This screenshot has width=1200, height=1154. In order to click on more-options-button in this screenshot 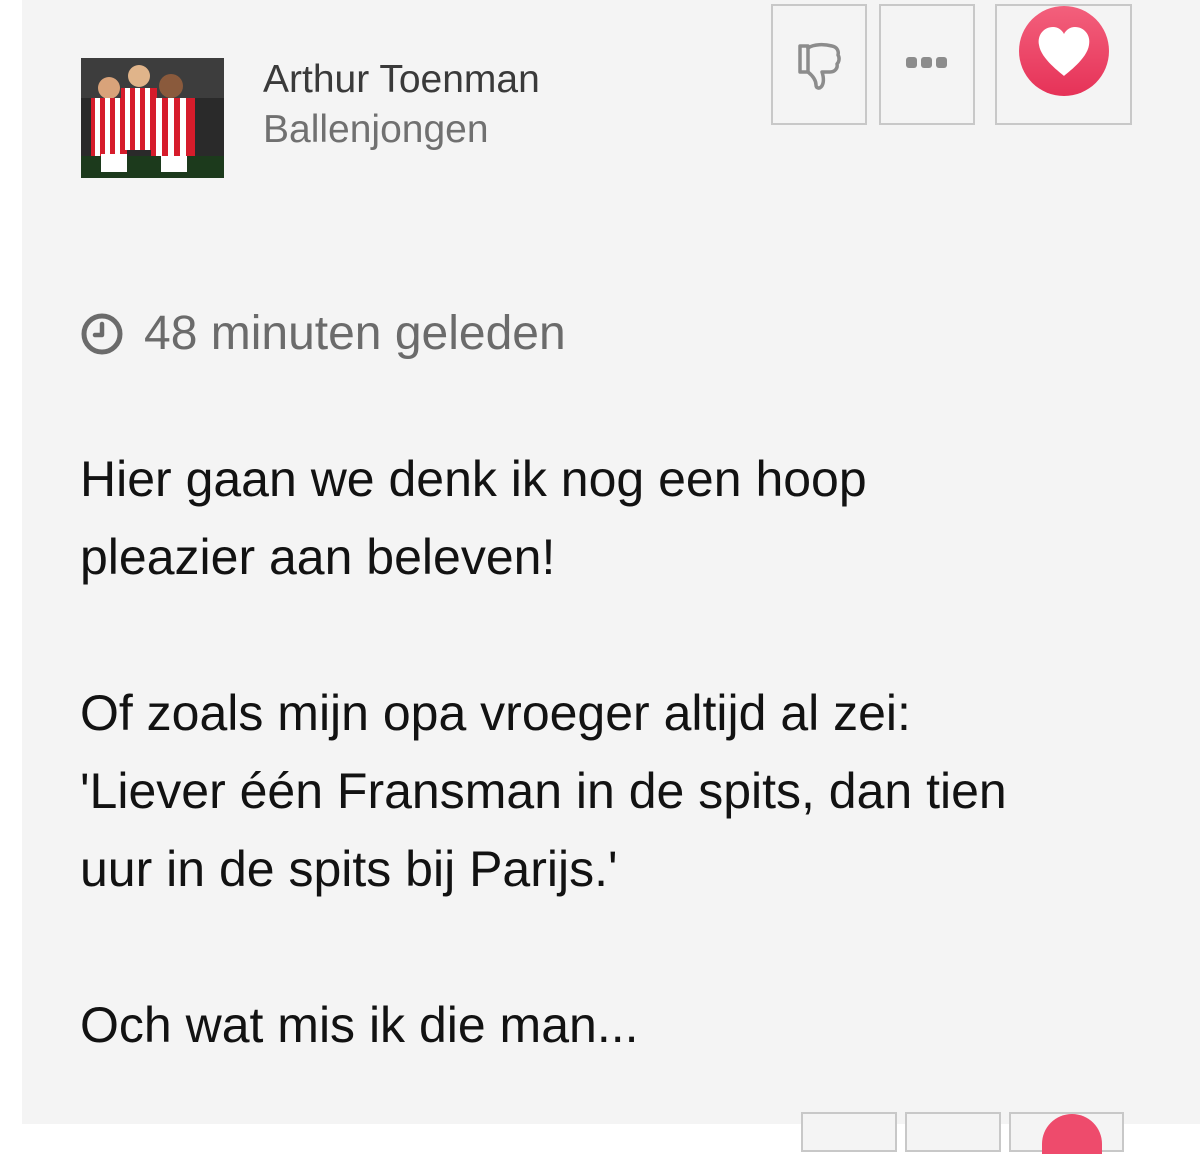, I will do `click(927, 64)`.